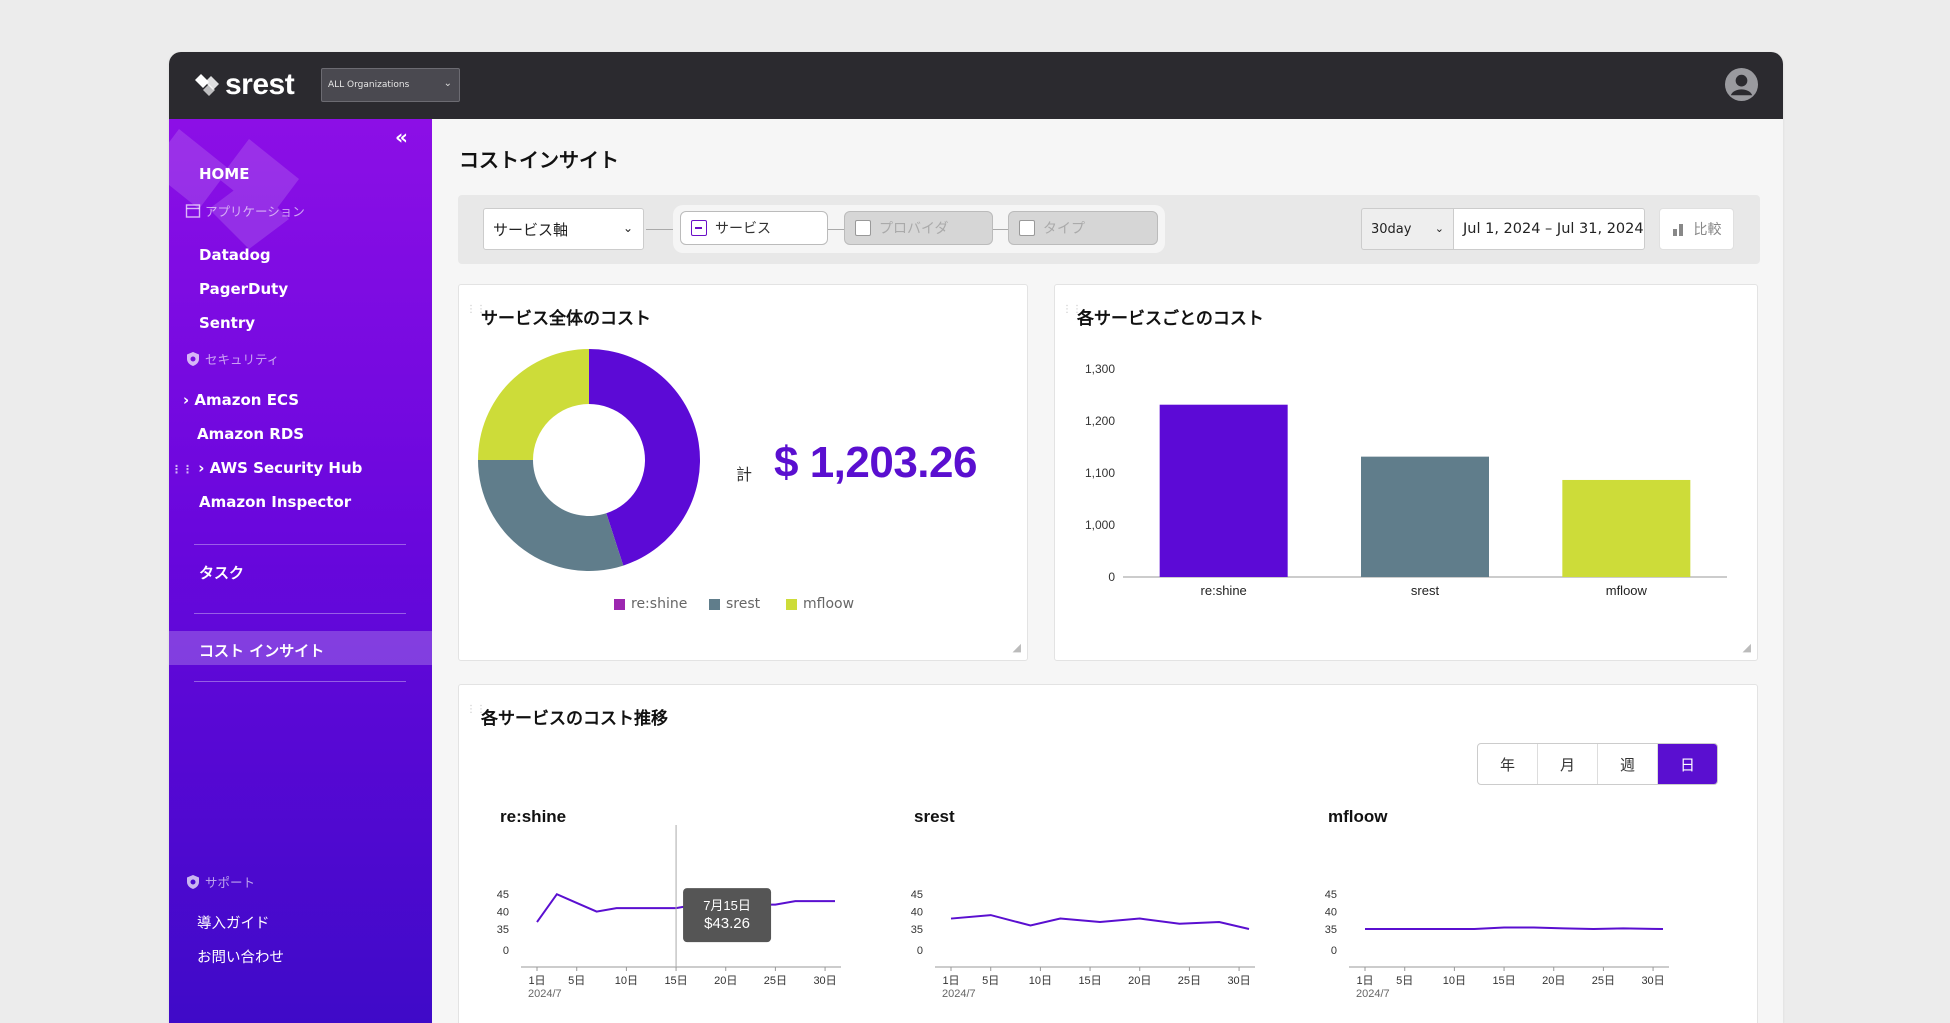 The height and width of the screenshot is (1023, 1950). Describe the element at coordinates (539, 160) in the screenshot. I see `page-title: コストインサイト` at that location.